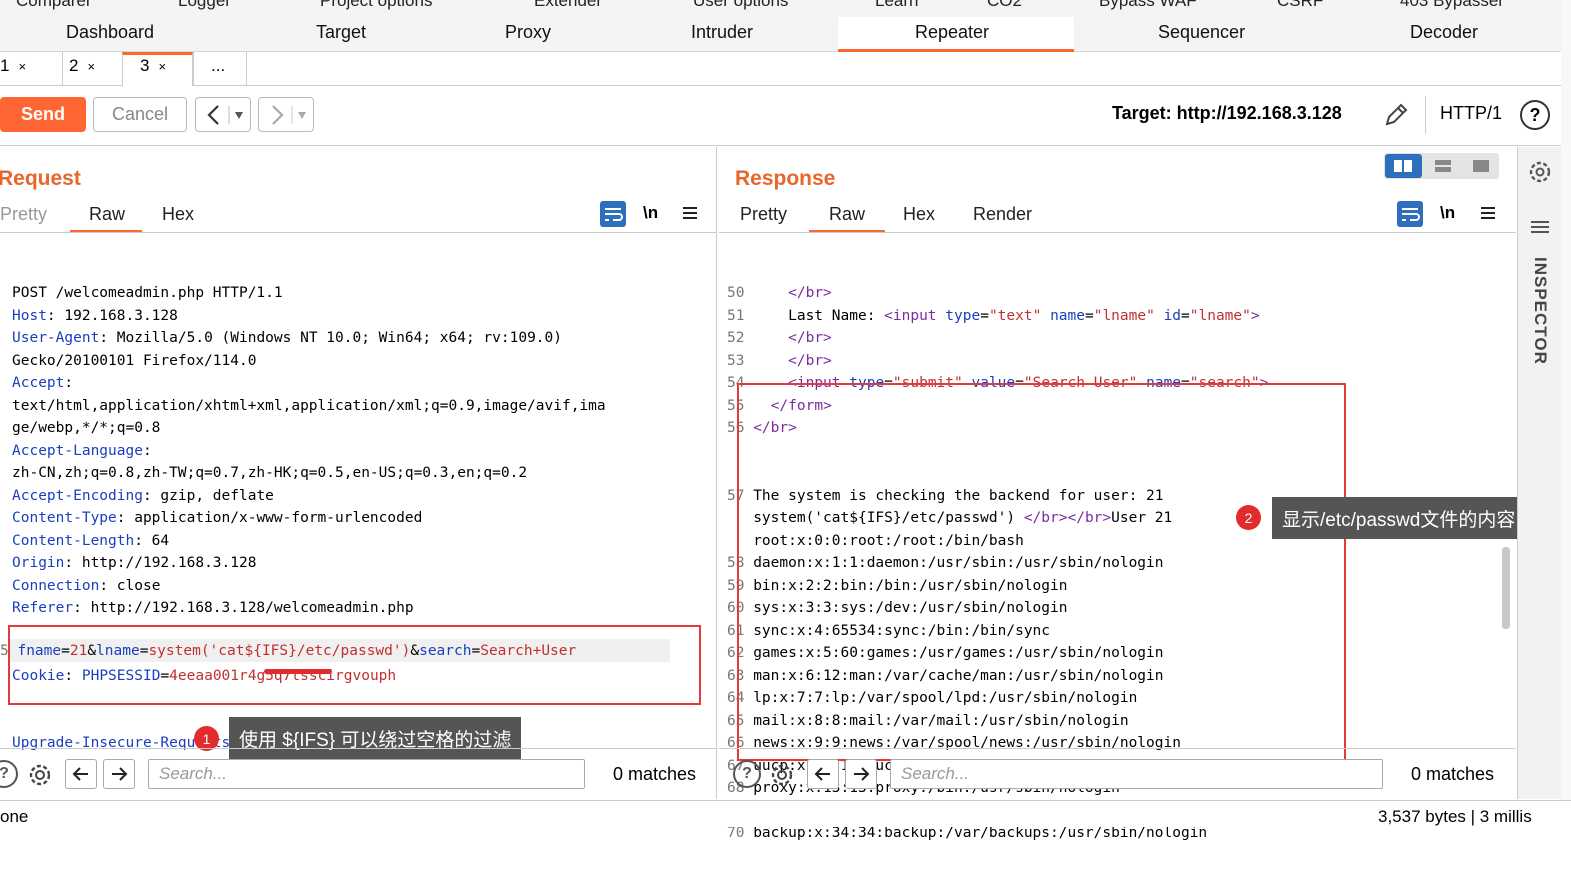 The image size is (1571, 890). Describe the element at coordinates (309, 383) in the screenshot. I see `request-line: Accept:` at that location.